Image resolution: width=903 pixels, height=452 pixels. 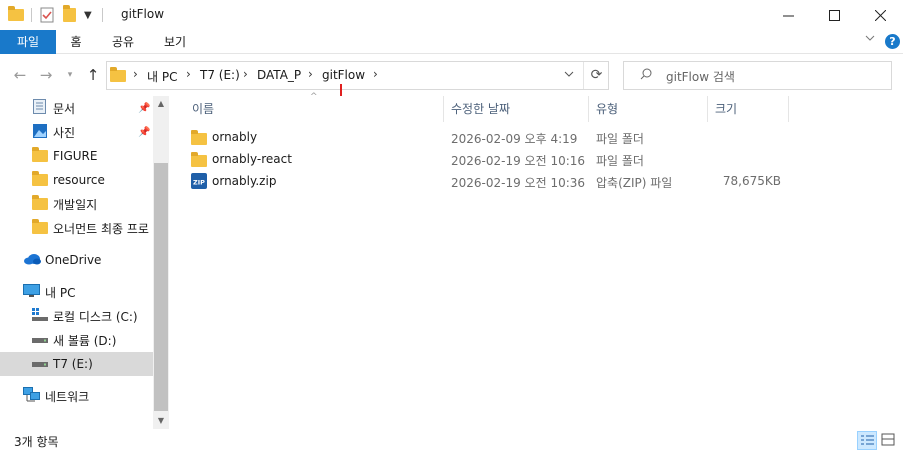 I want to click on recent-locations-icon: ▾, so click(x=70, y=75).